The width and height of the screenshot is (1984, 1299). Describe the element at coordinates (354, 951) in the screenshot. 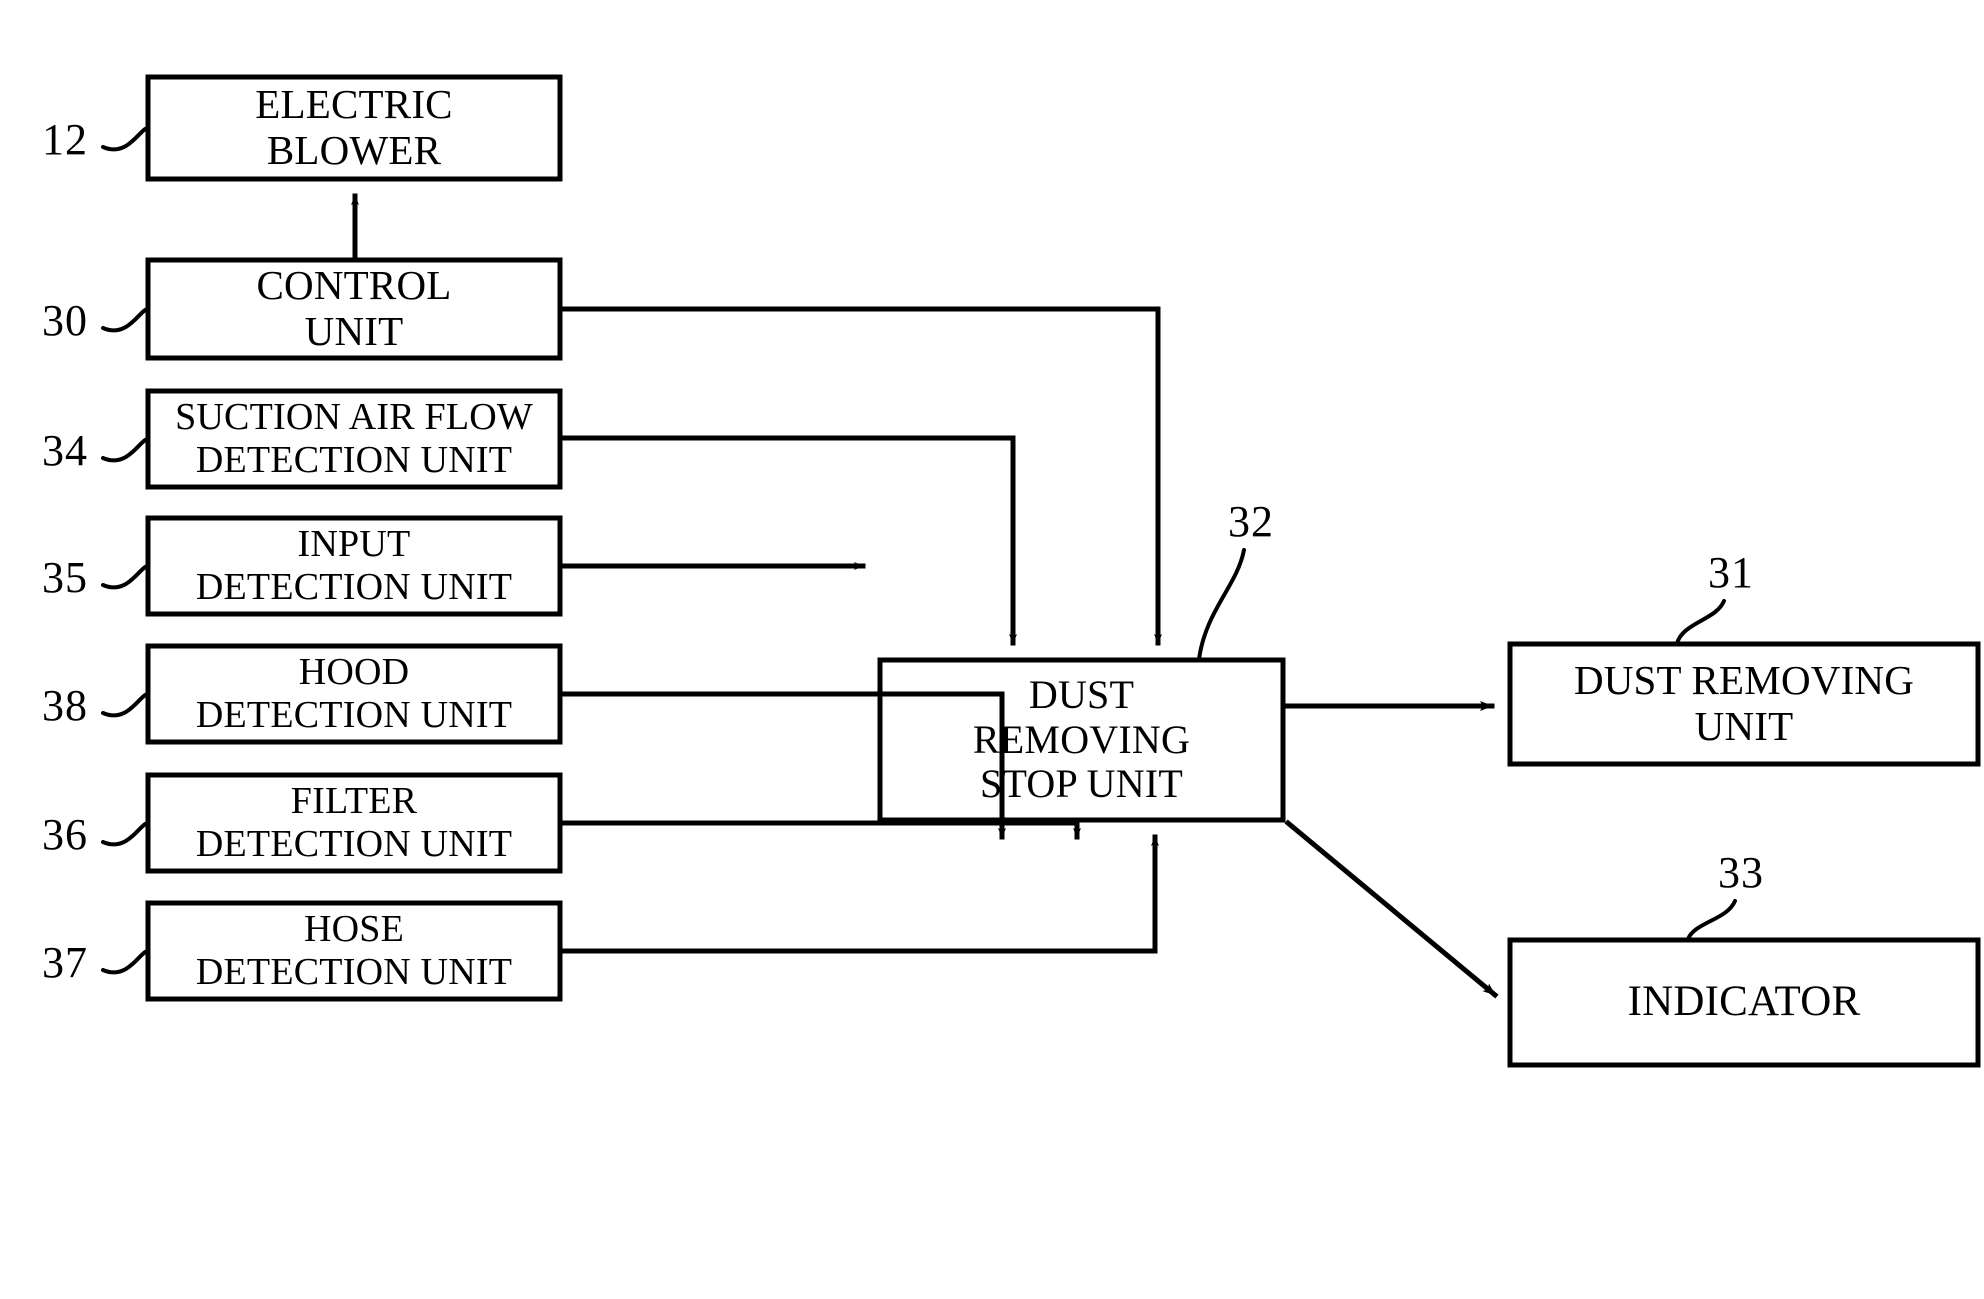

I see `box-hose-detection-unit` at that location.